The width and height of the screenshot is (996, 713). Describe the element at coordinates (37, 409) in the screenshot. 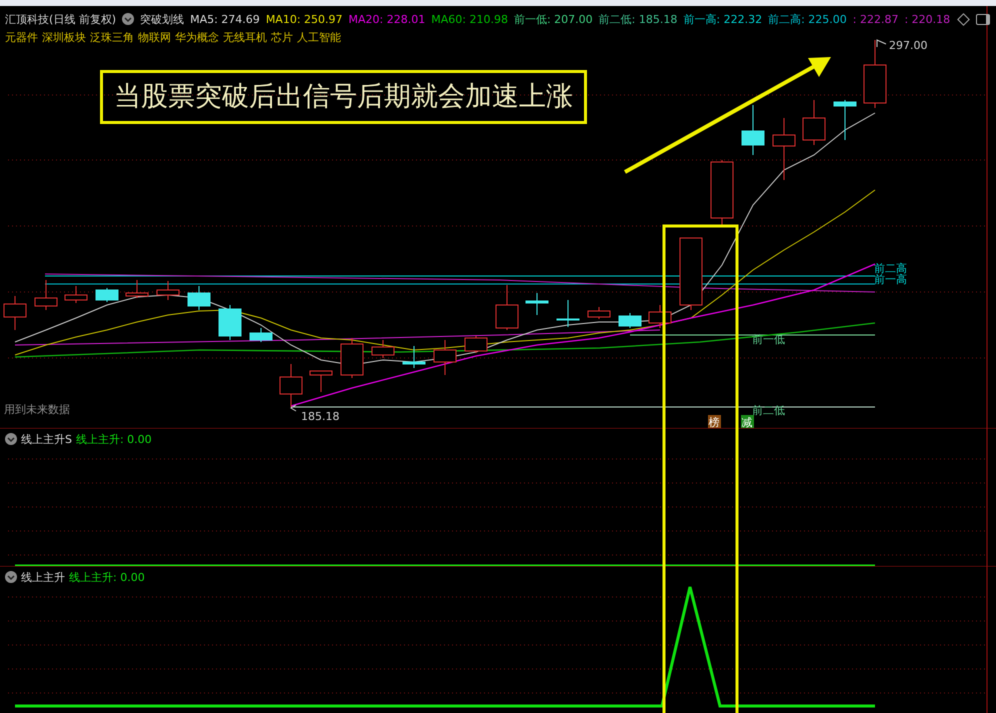

I see `warning-text: 用到未来数据` at that location.